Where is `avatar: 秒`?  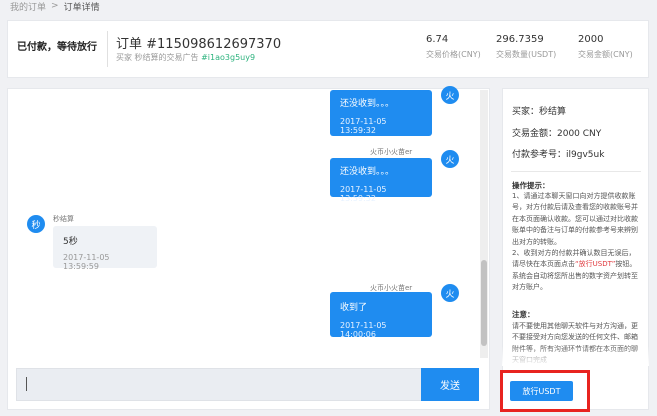 avatar: 秒 is located at coordinates (36, 224).